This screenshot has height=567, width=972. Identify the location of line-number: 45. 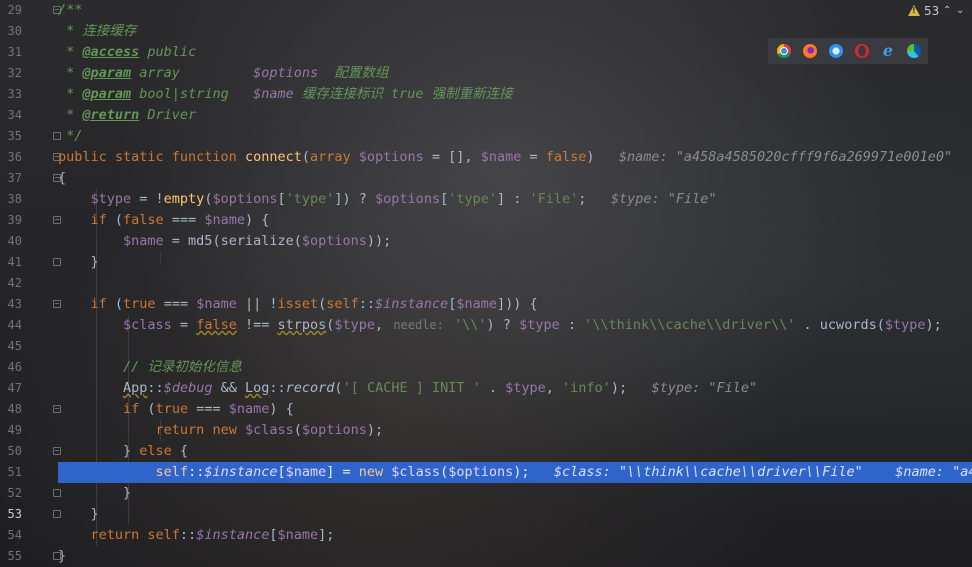
(14, 346).